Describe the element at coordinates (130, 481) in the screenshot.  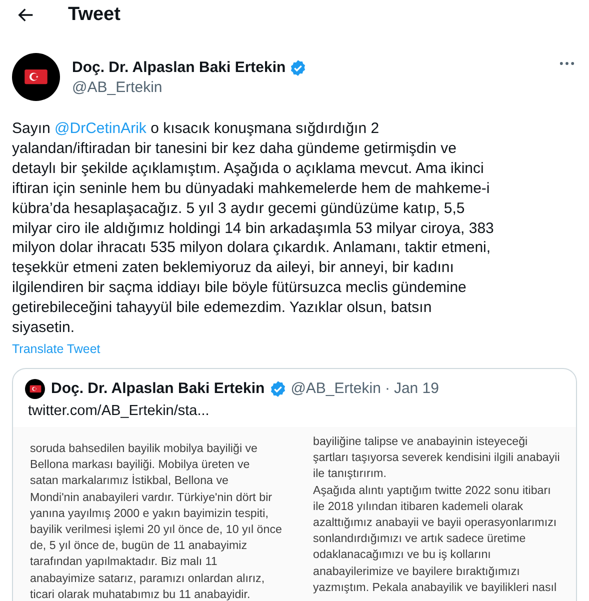
I see `document-text-line: satan markalarımız İstikbal, Bellona ve` at that location.